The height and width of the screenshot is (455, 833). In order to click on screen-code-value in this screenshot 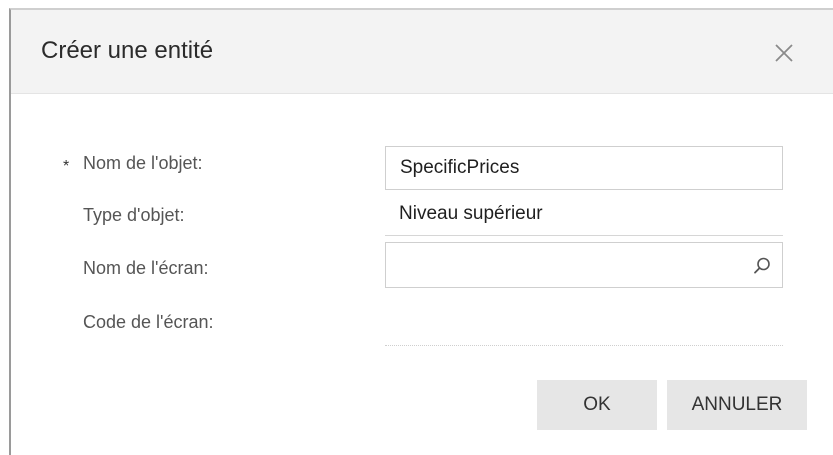, I will do `click(584, 345)`.